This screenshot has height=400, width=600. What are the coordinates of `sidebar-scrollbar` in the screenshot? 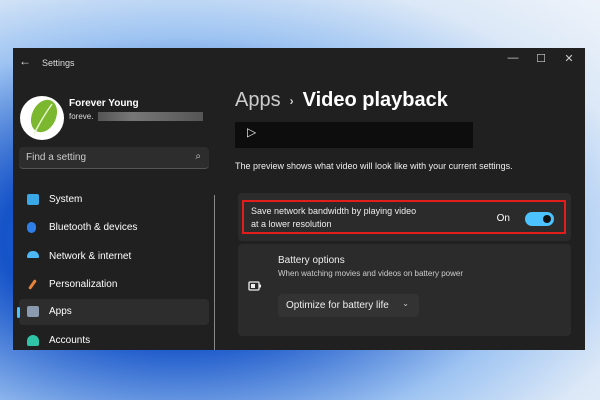 It's located at (214, 272).